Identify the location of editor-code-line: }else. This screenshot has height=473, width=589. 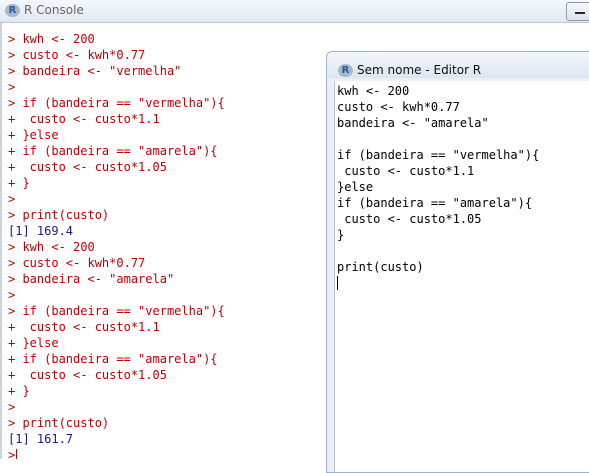
(355, 187).